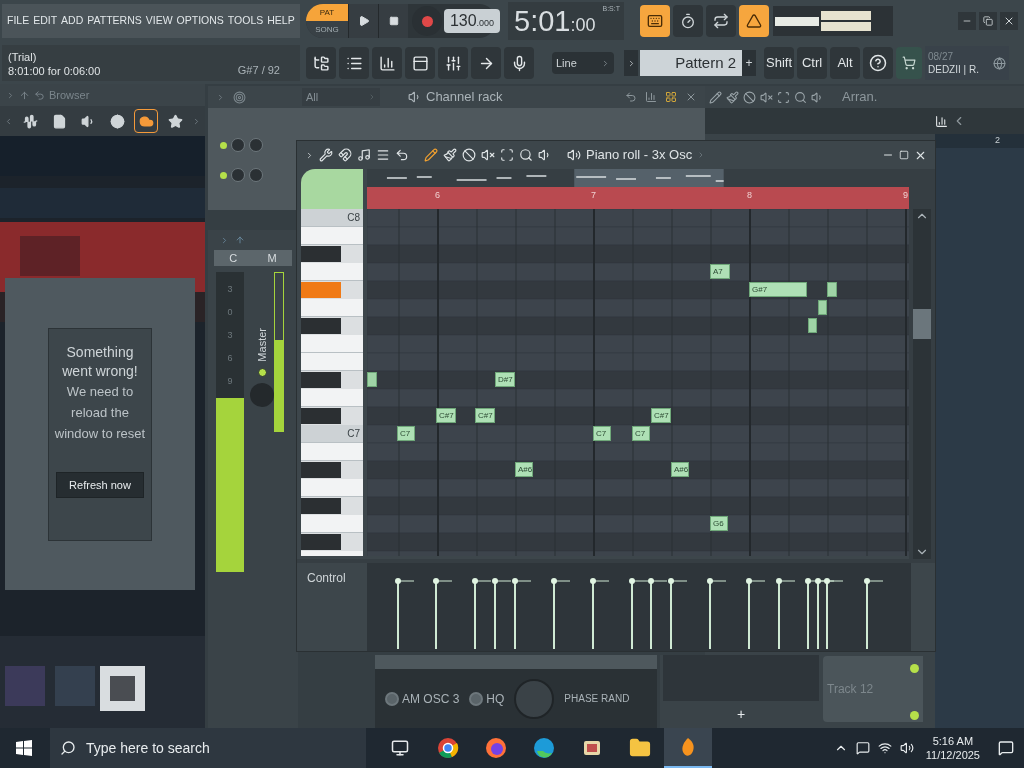  I want to click on vertical-scrollbar, so click(922, 384).